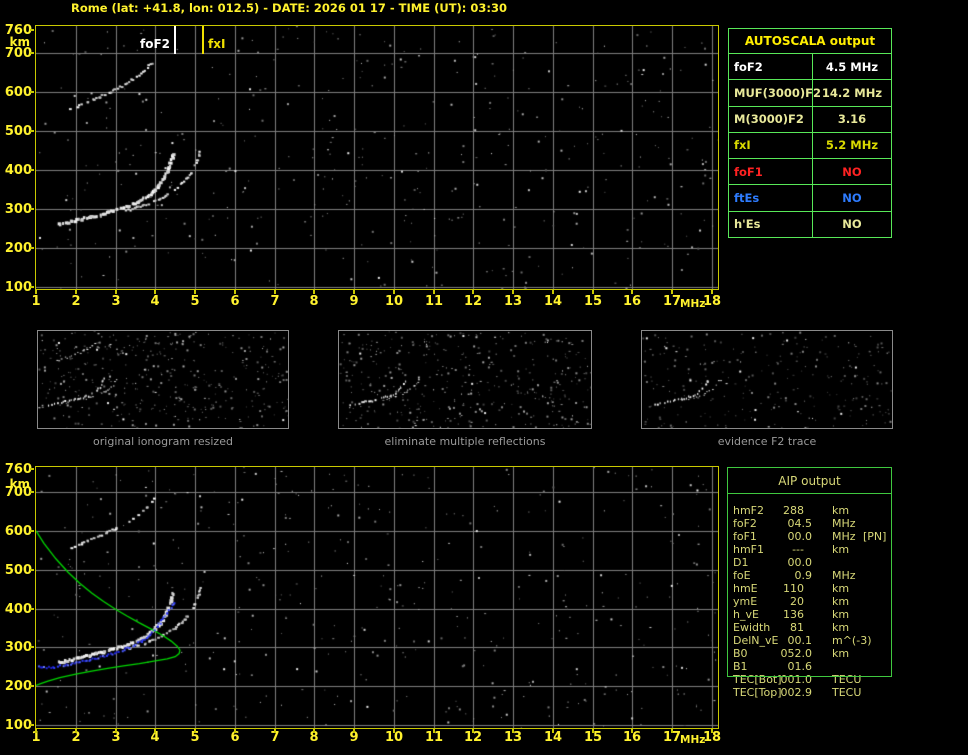 The image size is (968, 755). What do you see at coordinates (434, 301) in the screenshot?
I see `top-x-axis-tick-label: 11` at bounding box center [434, 301].